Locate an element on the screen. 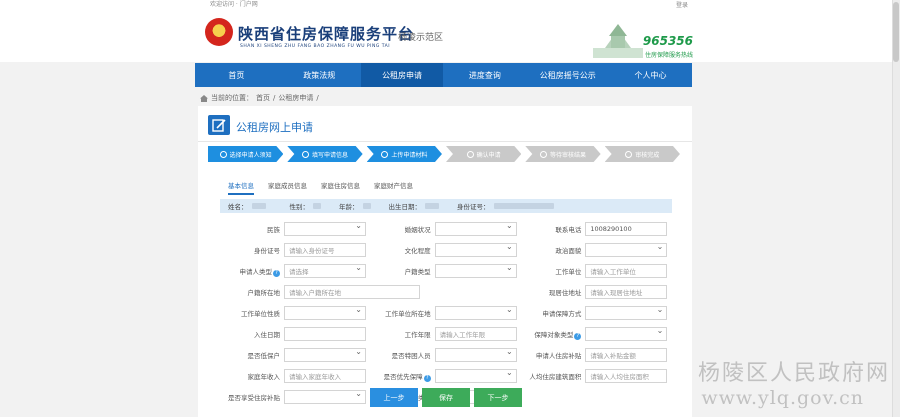 The image size is (900, 417). field-label: 现居住地址 is located at coordinates (553, 292).